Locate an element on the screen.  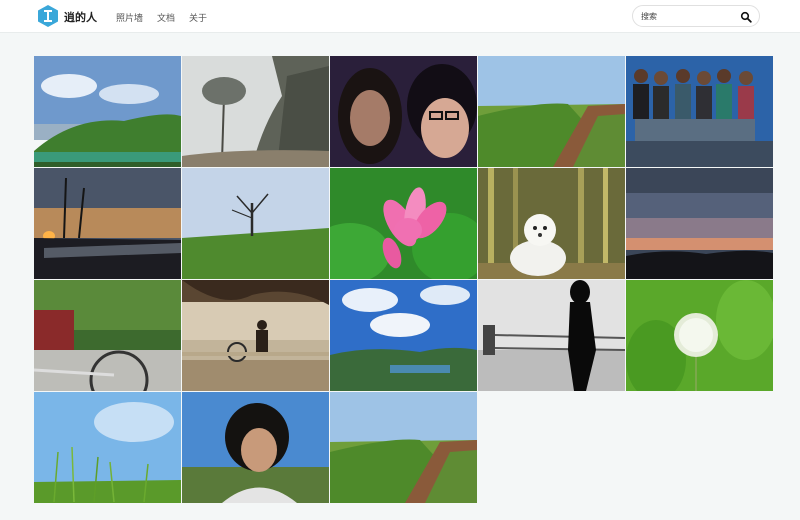
dusk-sky-photo is located at coordinates (699, 223).